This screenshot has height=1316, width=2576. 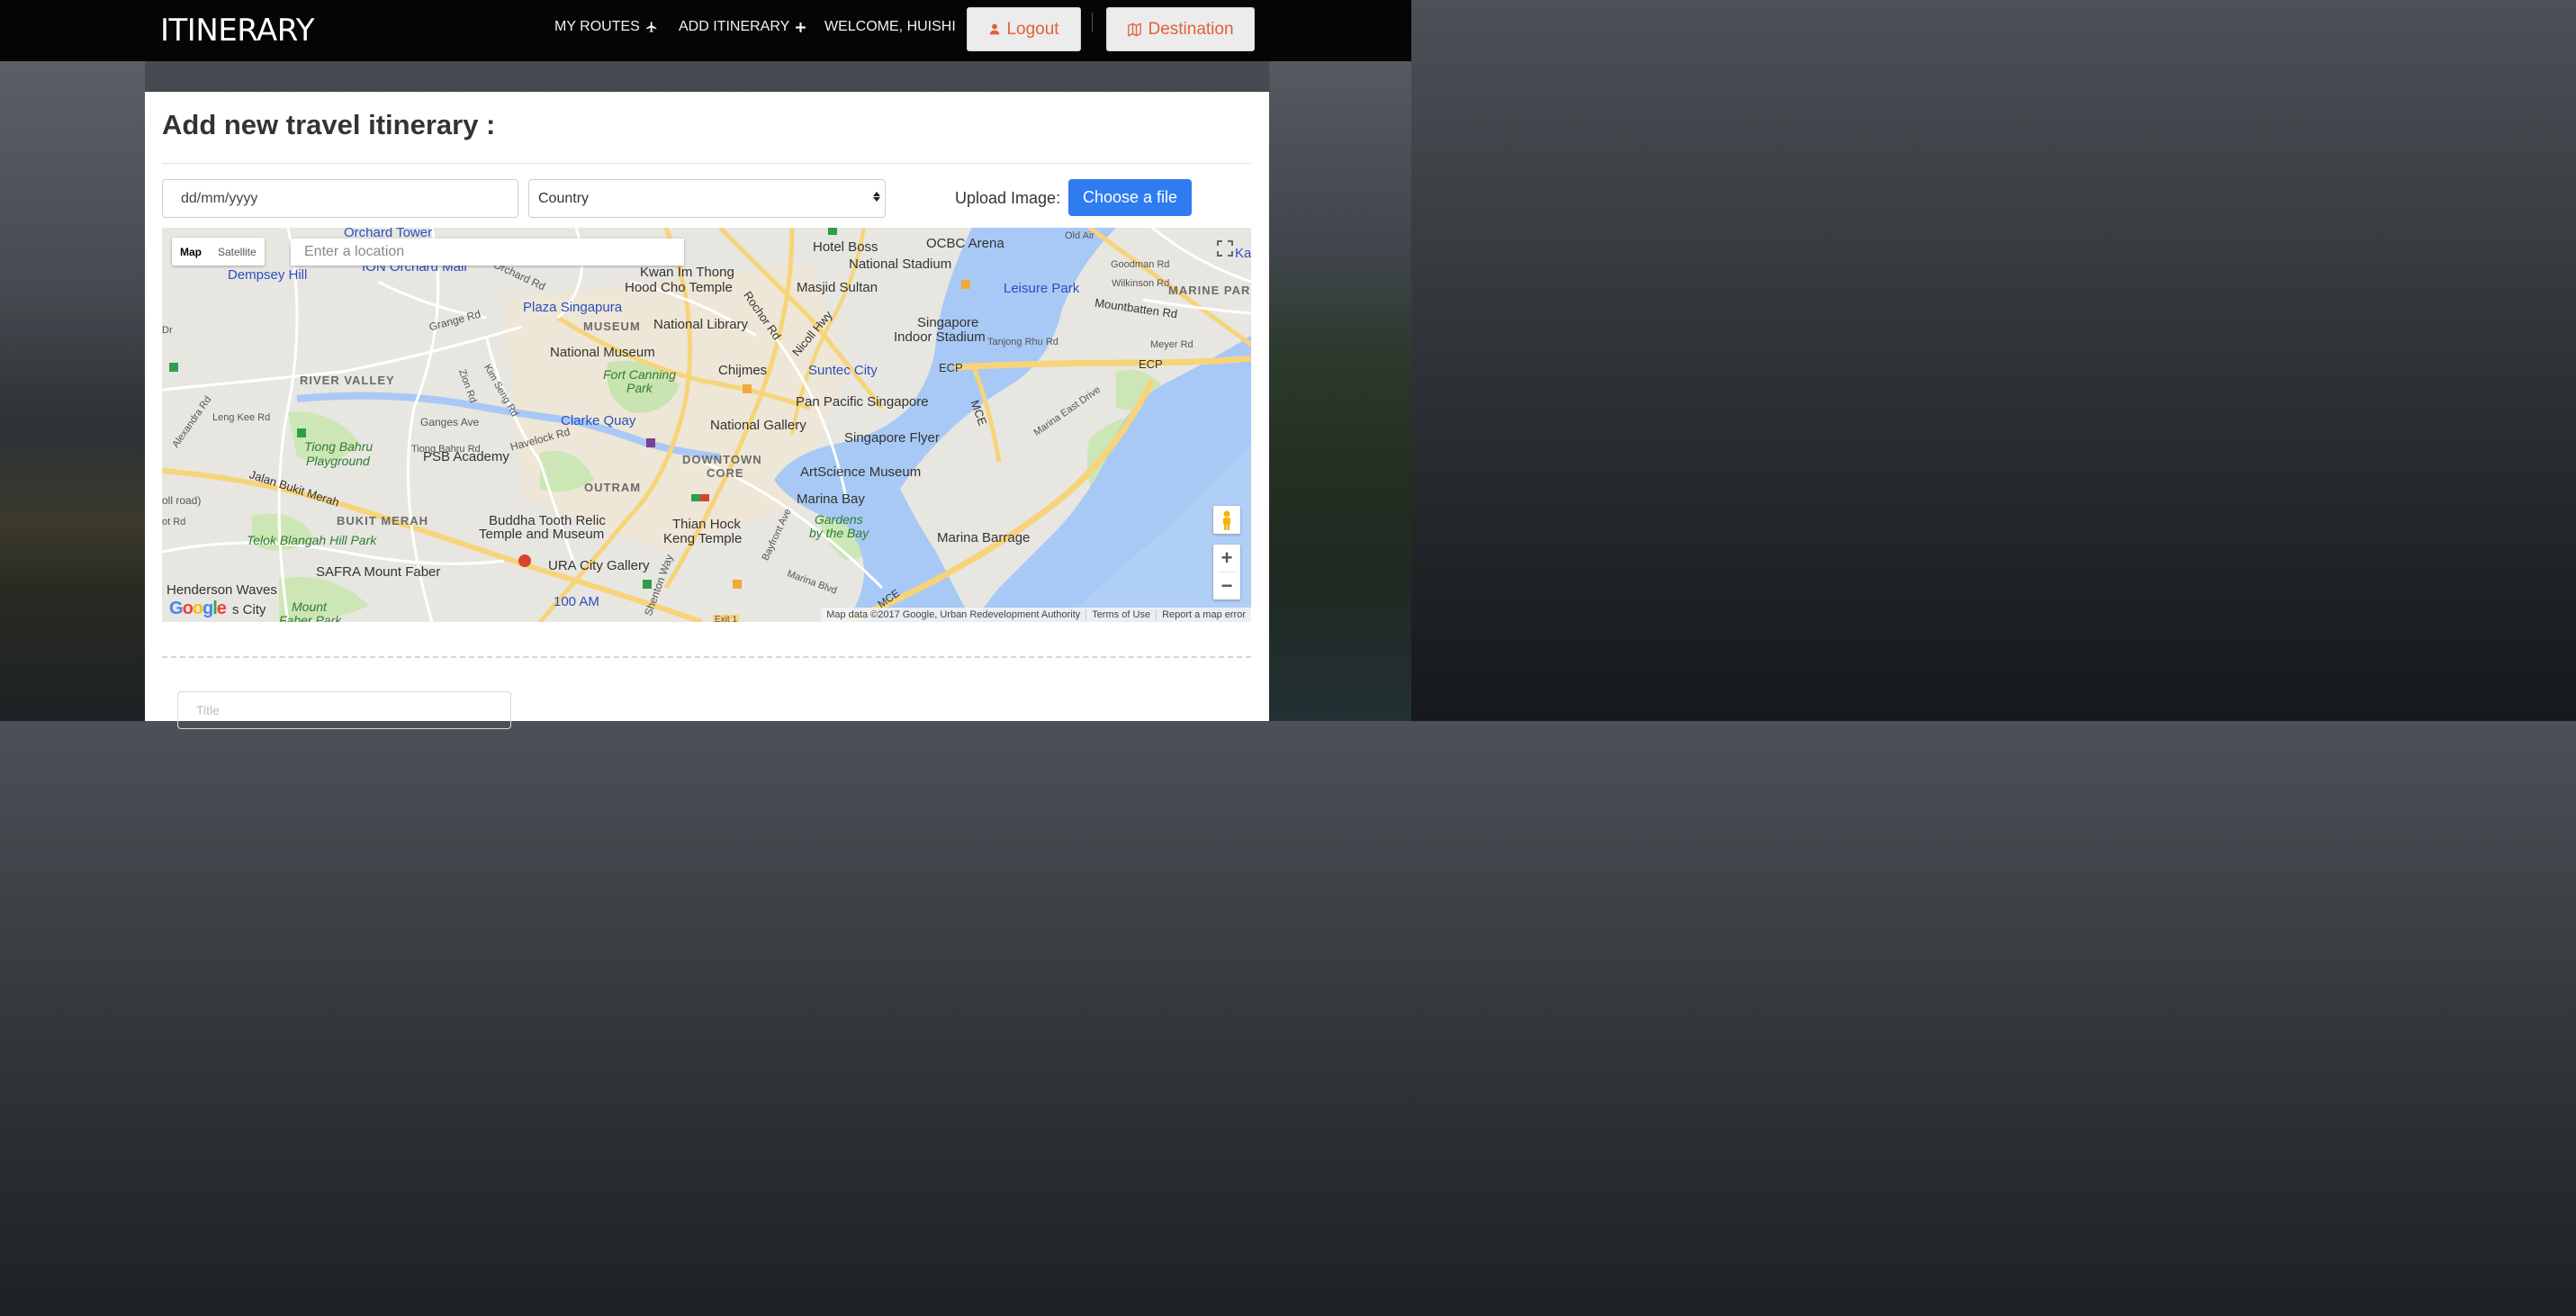 What do you see at coordinates (725, 473) in the screenshot?
I see `map-label-core: CORE` at bounding box center [725, 473].